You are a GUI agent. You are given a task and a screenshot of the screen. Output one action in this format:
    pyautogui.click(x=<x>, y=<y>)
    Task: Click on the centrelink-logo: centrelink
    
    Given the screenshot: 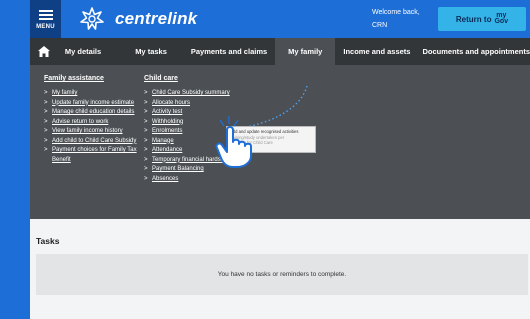 What is the action you would take?
    pyautogui.click(x=138, y=19)
    